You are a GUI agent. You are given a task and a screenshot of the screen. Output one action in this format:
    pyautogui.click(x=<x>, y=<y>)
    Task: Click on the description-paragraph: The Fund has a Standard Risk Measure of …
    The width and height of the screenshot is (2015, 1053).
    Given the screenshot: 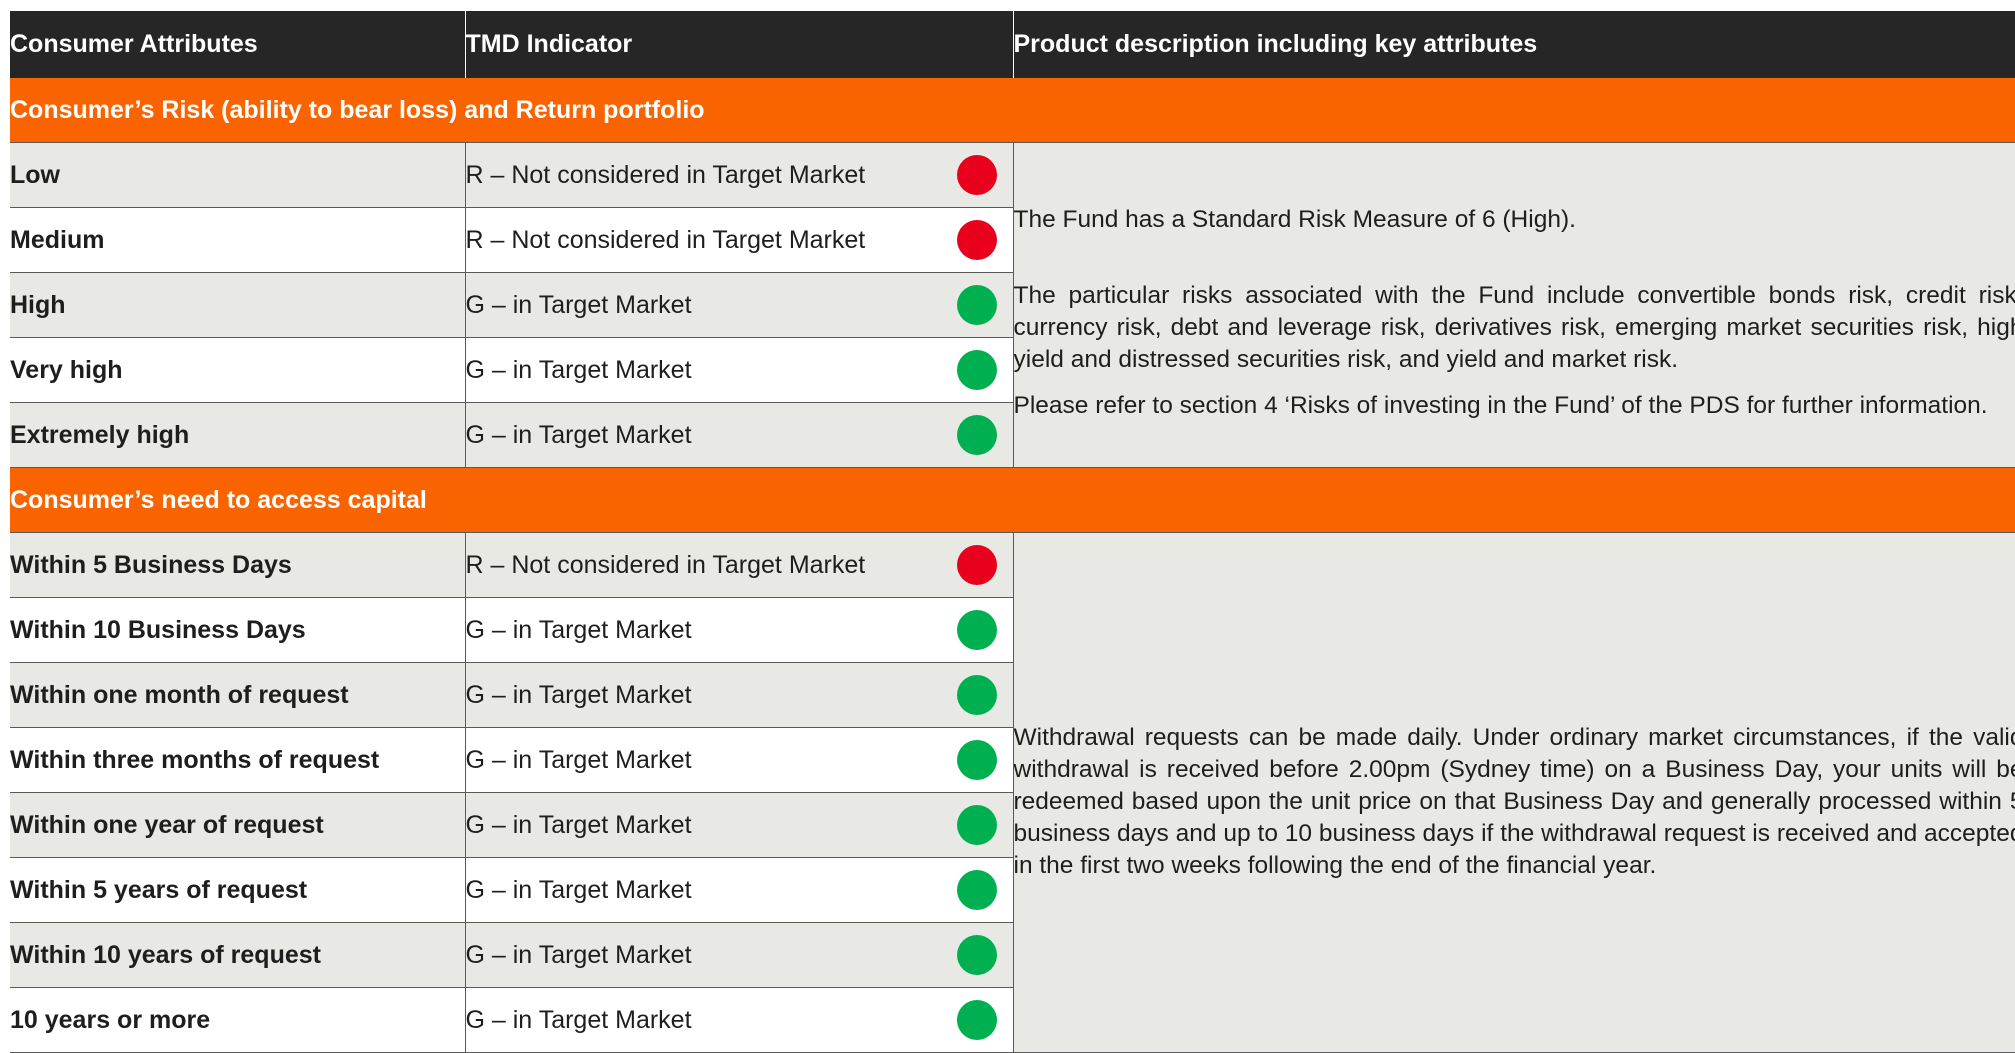 What is the action you would take?
    pyautogui.click(x=1514, y=220)
    